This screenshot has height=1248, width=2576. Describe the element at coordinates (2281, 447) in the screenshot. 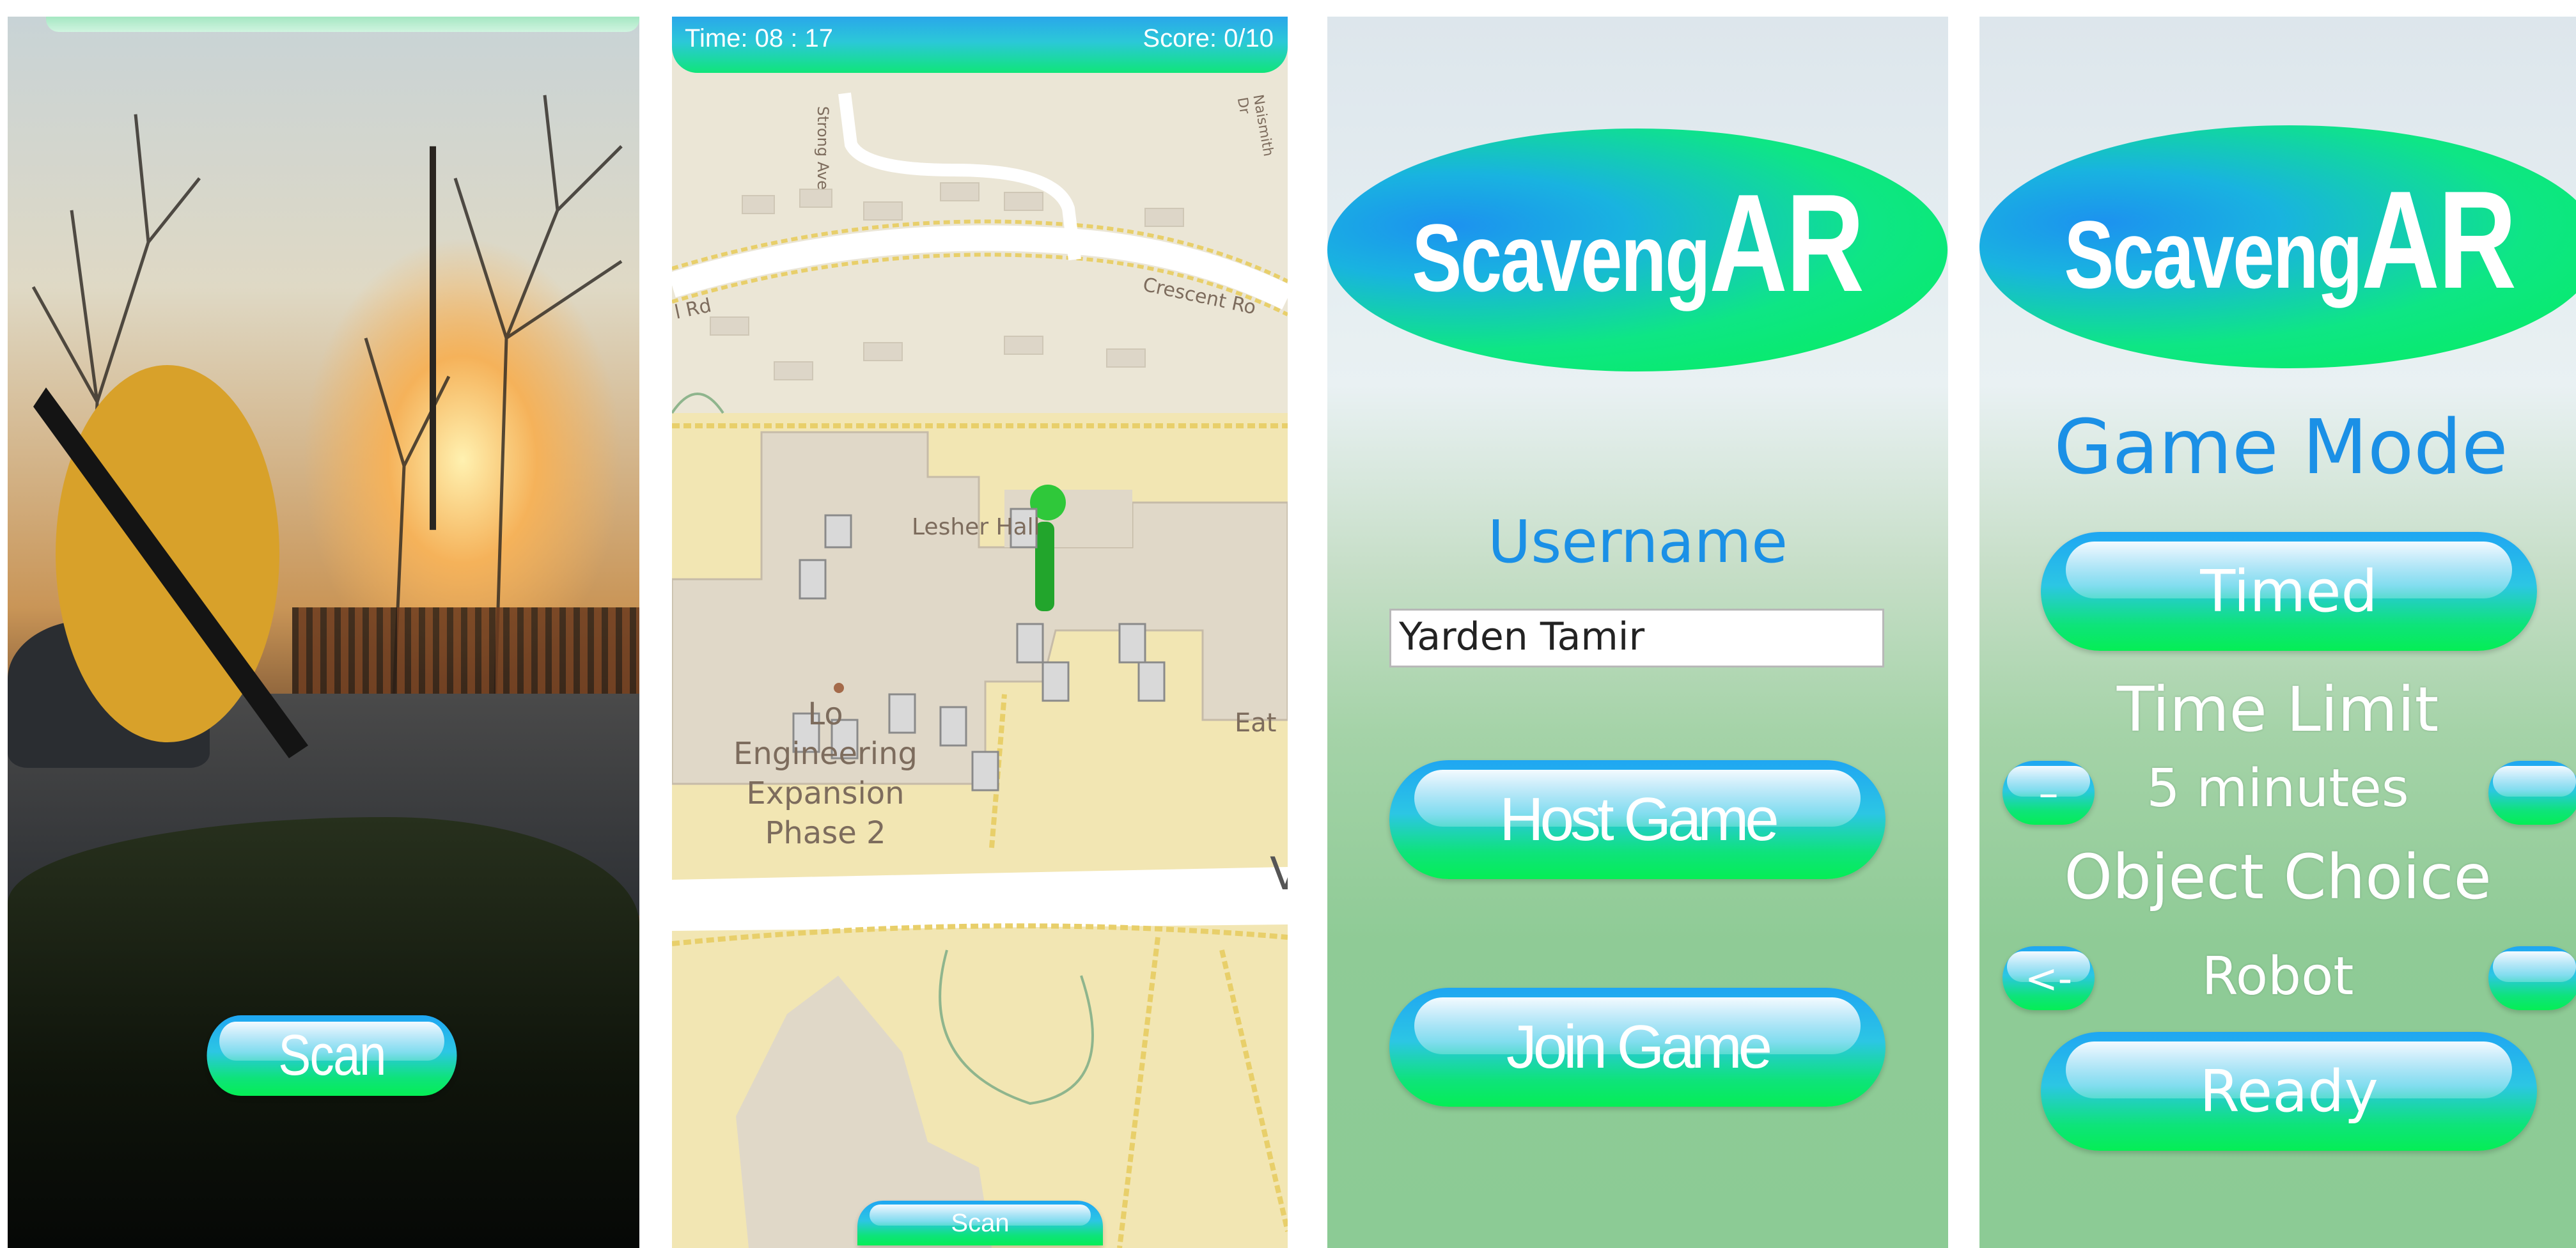

I see `game-mode-heading: Game Mode` at that location.